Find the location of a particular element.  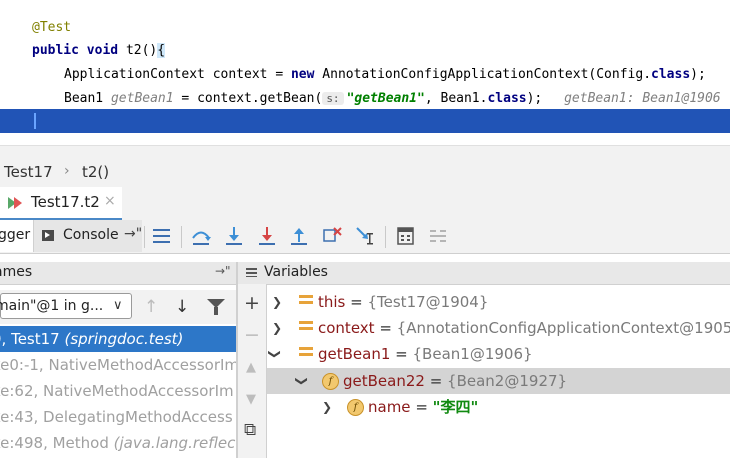

method-name: t2() is located at coordinates (141, 50).